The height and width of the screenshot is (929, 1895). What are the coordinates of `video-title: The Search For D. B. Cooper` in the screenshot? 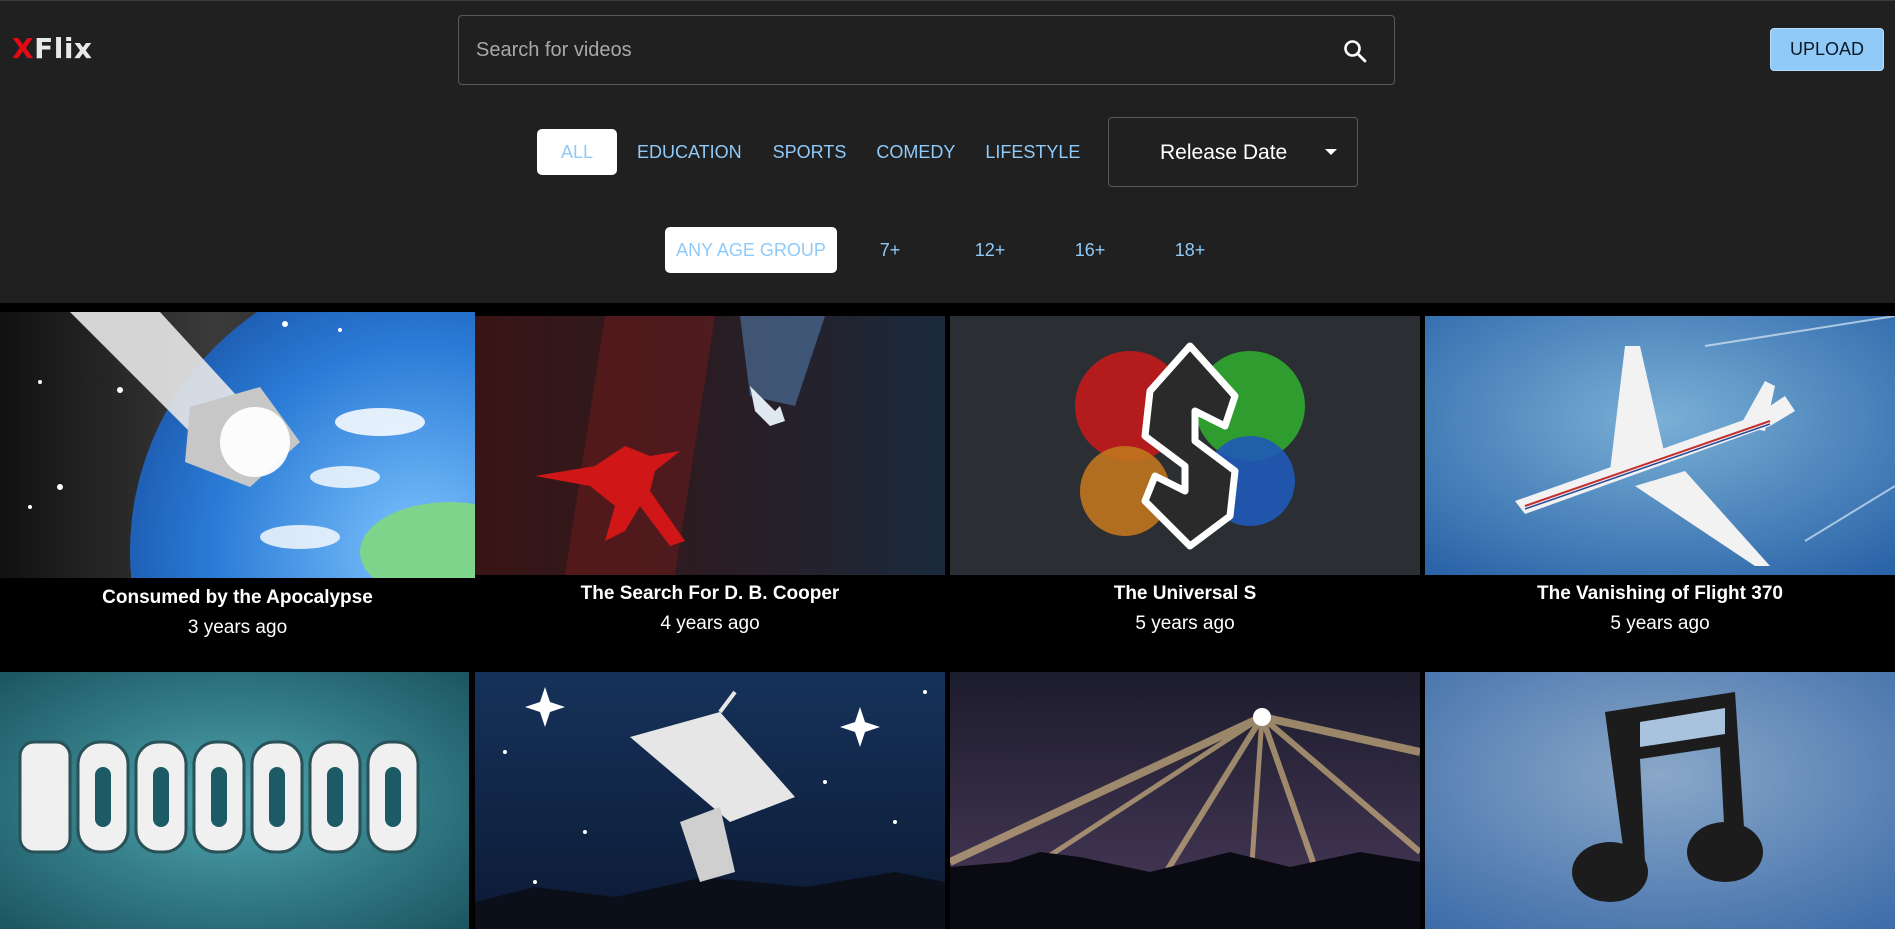 It's located at (710, 593).